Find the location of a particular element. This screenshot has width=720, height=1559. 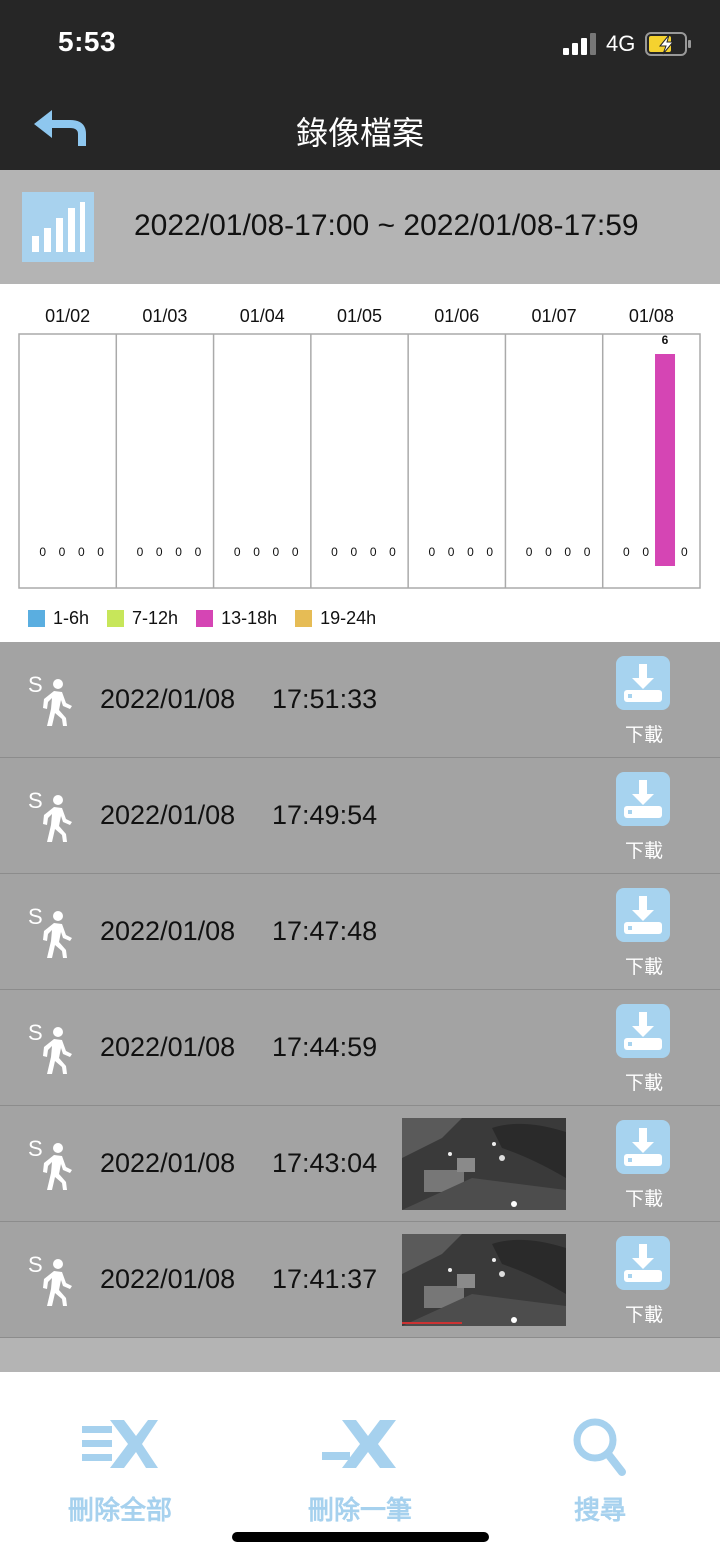

search-label: 搜尋 is located at coordinates (599, 1510).